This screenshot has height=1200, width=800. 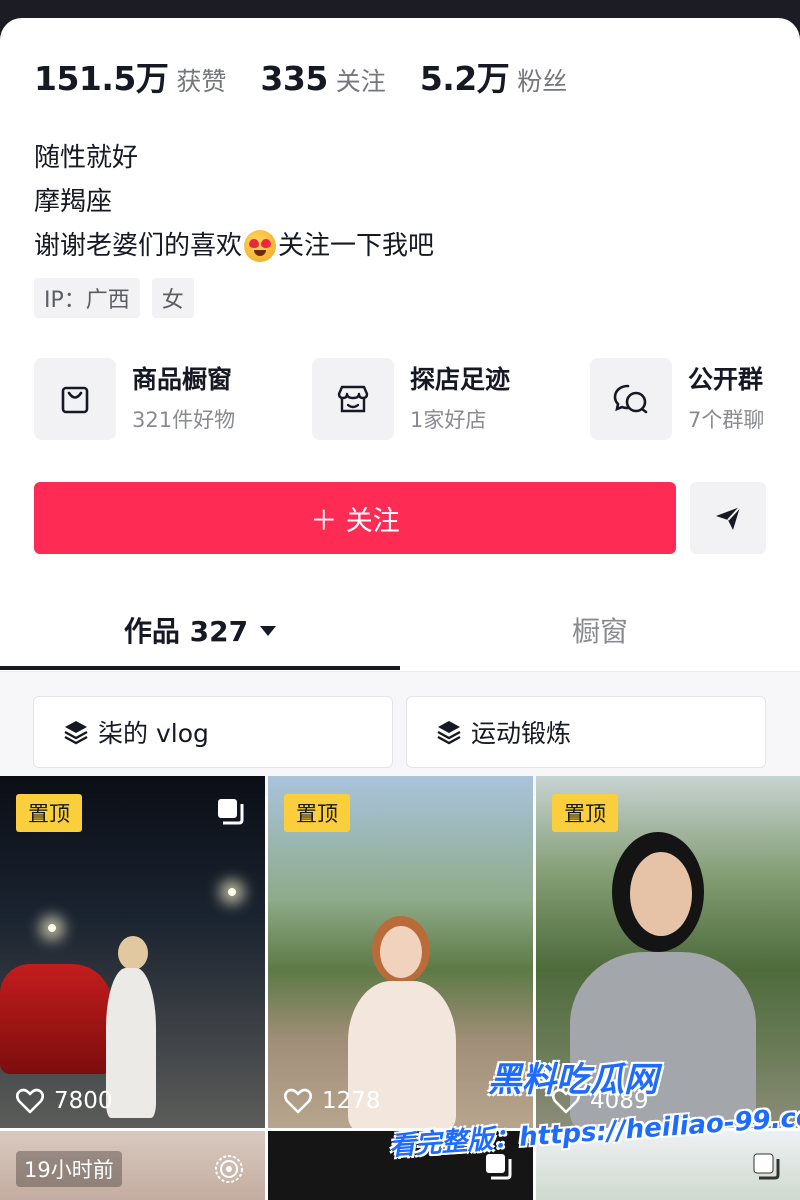 What do you see at coordinates (69, 1169) in the screenshot?
I see `post-time-badge: 19小时前` at bounding box center [69, 1169].